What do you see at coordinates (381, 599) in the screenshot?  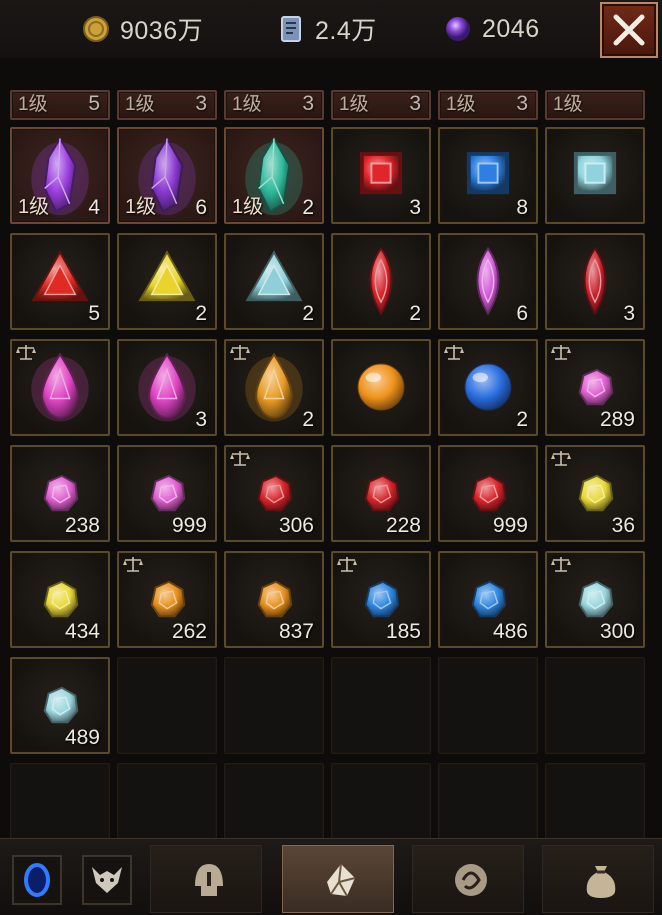 I see `inventory-slot: 185` at bounding box center [381, 599].